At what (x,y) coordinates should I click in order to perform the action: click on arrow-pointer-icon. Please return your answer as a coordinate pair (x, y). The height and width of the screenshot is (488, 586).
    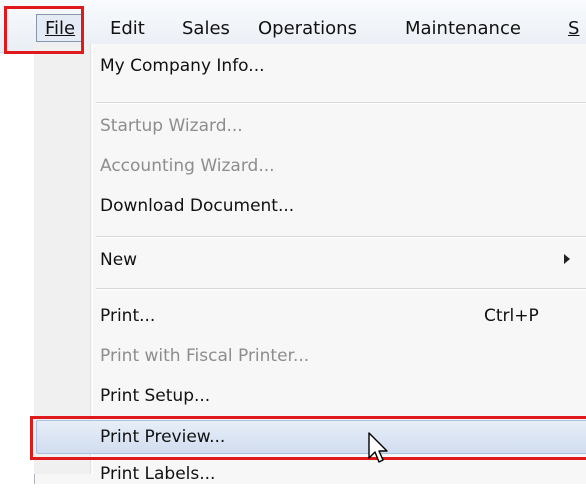
    Looking at the image, I should click on (378, 447).